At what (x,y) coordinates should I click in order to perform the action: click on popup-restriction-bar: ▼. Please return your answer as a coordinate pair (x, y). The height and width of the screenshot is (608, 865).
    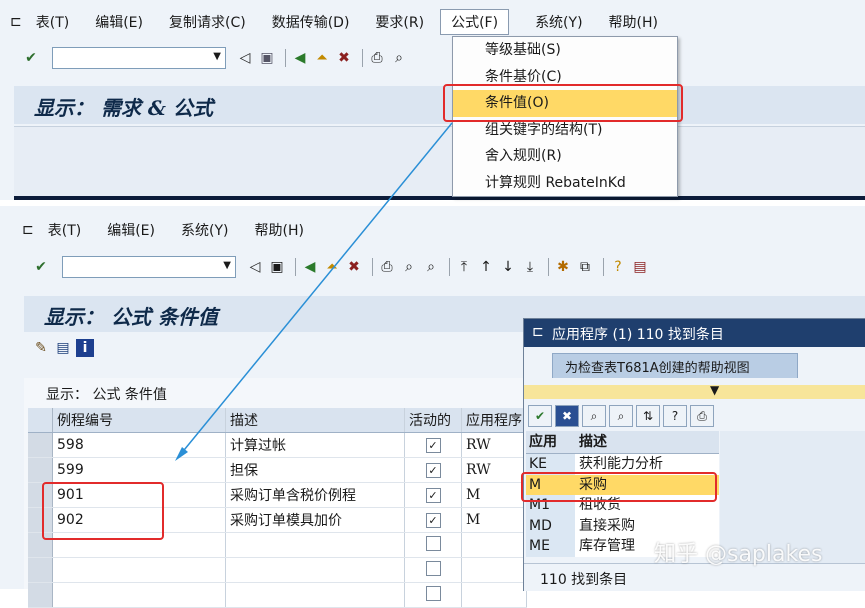
    Looking at the image, I should click on (694, 391).